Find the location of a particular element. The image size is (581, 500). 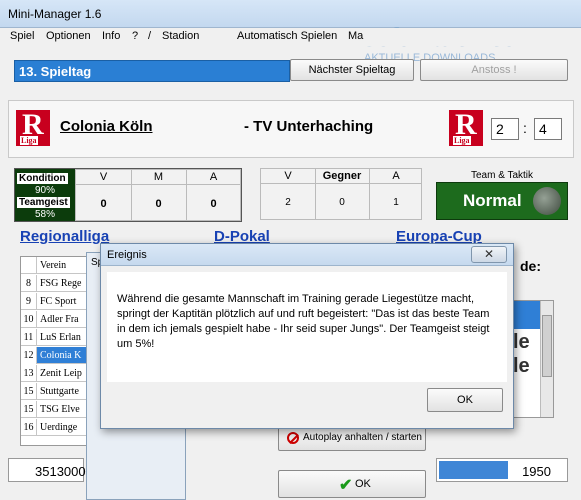

opp-value-a: 1 is located at coordinates (396, 202).